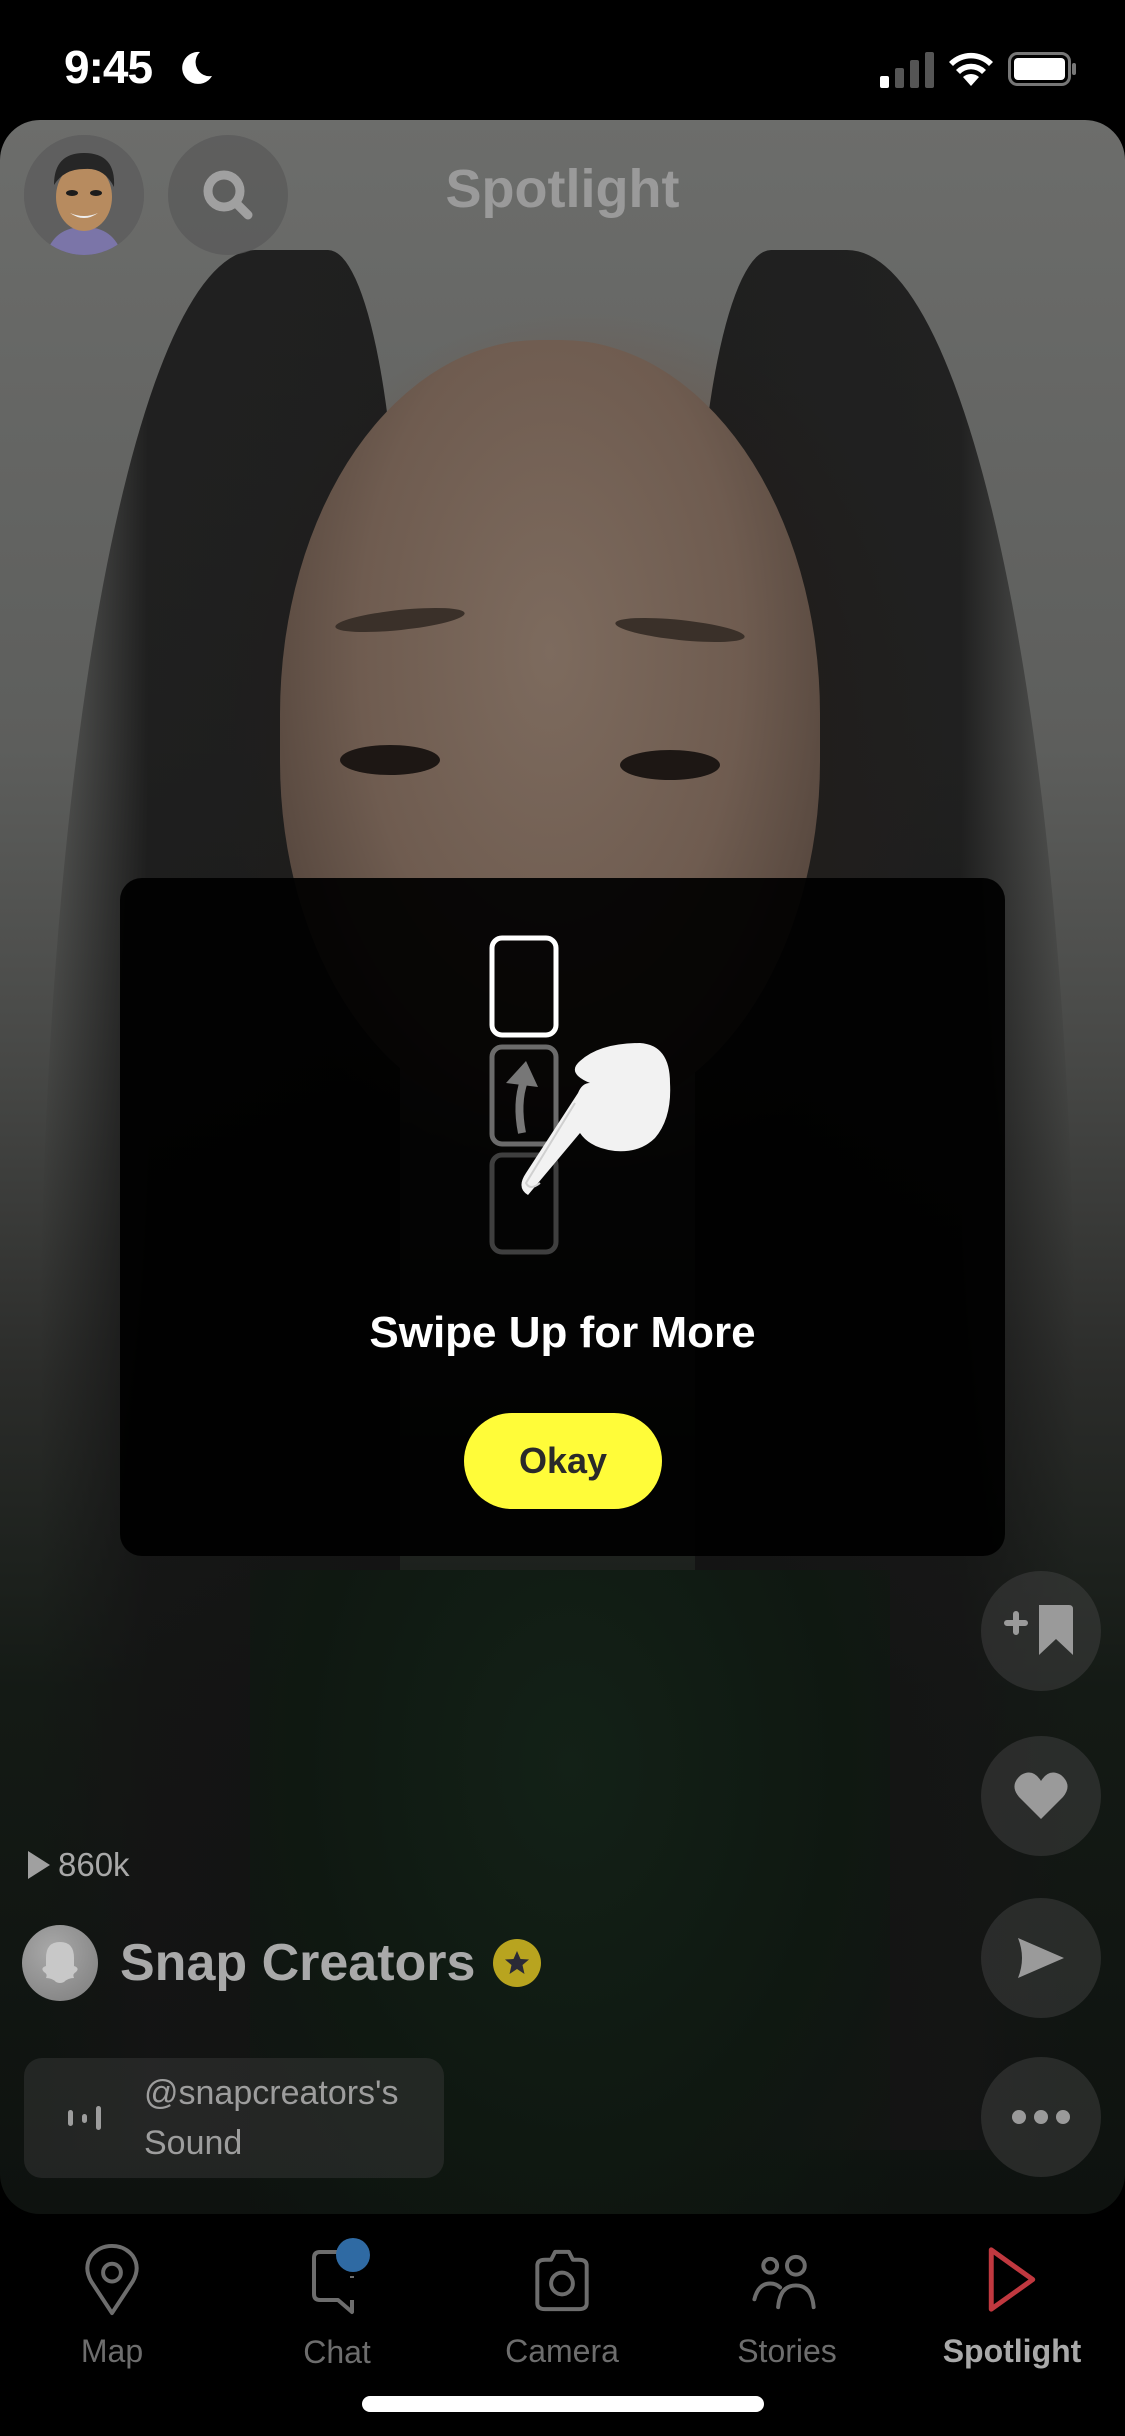 Image resolution: width=1125 pixels, height=2436 pixels. I want to click on send-arrow-icon, so click(1041, 1958).